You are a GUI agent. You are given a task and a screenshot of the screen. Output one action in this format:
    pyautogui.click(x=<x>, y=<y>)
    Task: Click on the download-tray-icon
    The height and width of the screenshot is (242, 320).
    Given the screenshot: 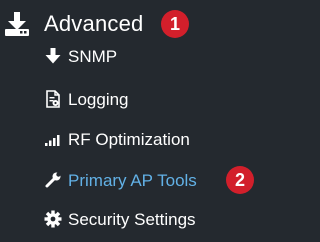 What is the action you would take?
    pyautogui.click(x=17, y=24)
    